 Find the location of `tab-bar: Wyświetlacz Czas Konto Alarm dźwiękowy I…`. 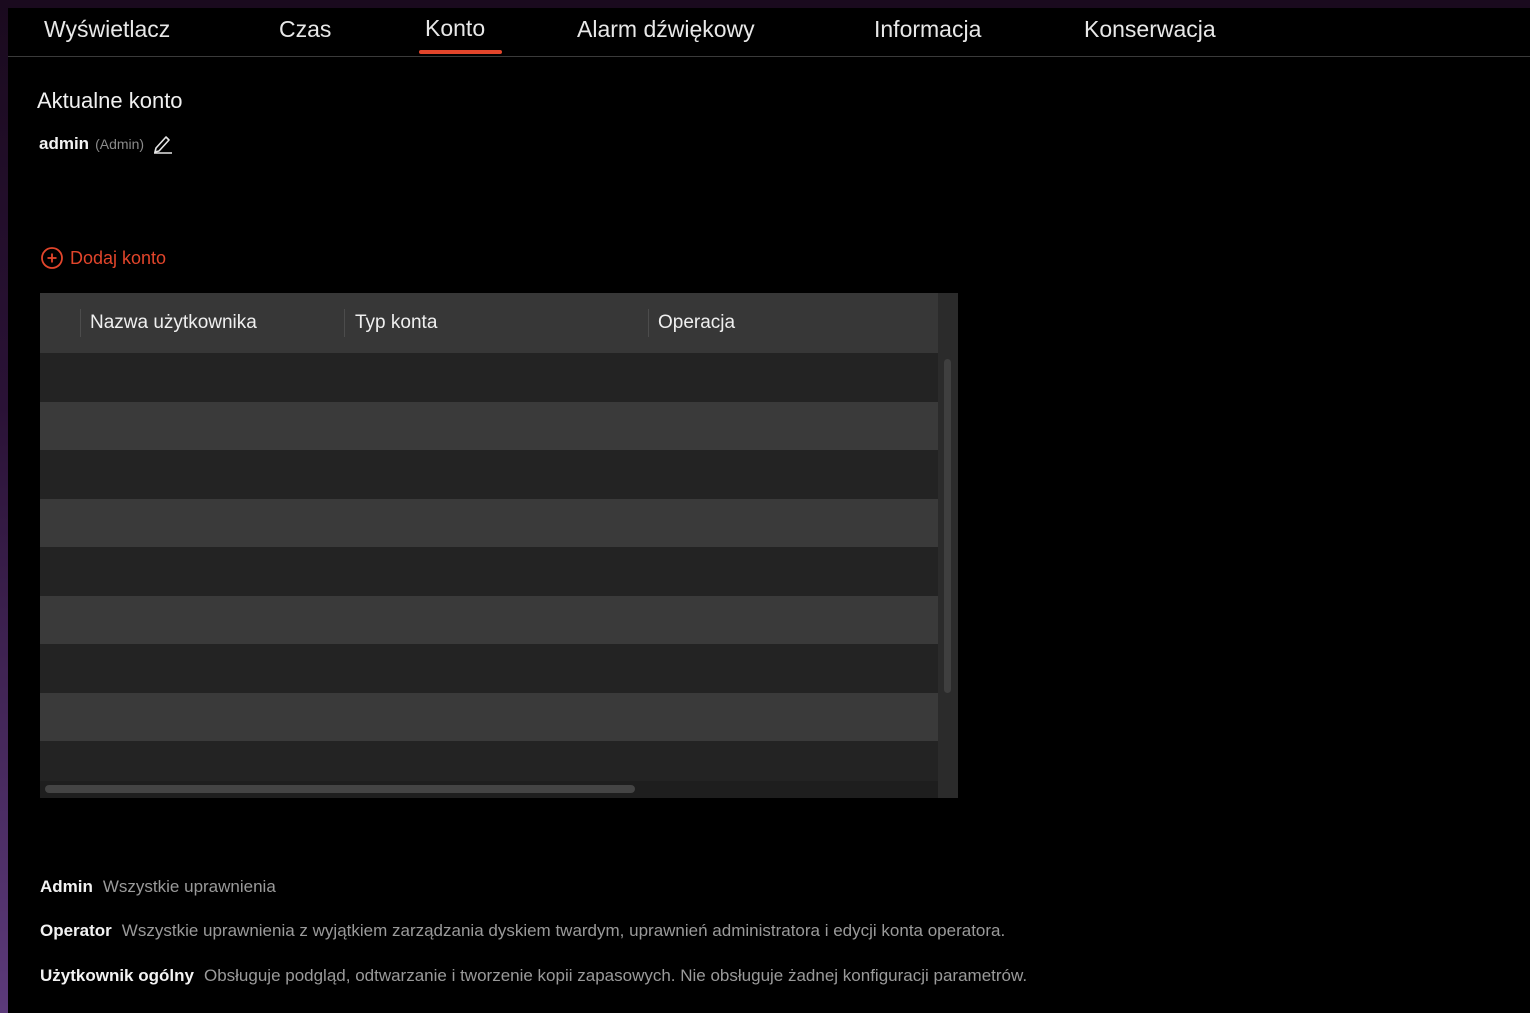

tab-bar: Wyświetlacz Czas Konto Alarm dźwiękowy I… is located at coordinates (769, 32).